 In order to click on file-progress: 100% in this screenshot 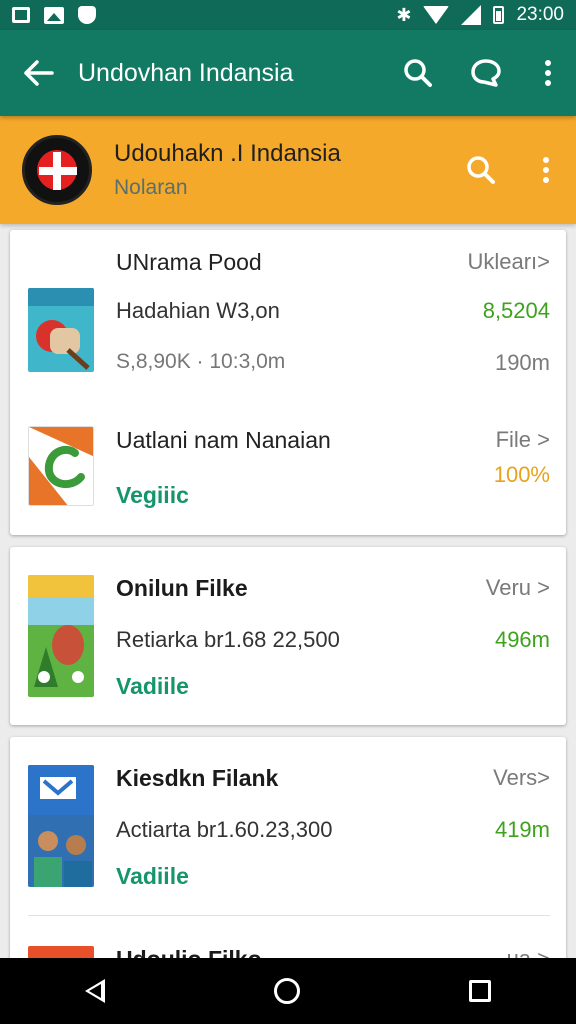, I will do `click(521, 474)`.